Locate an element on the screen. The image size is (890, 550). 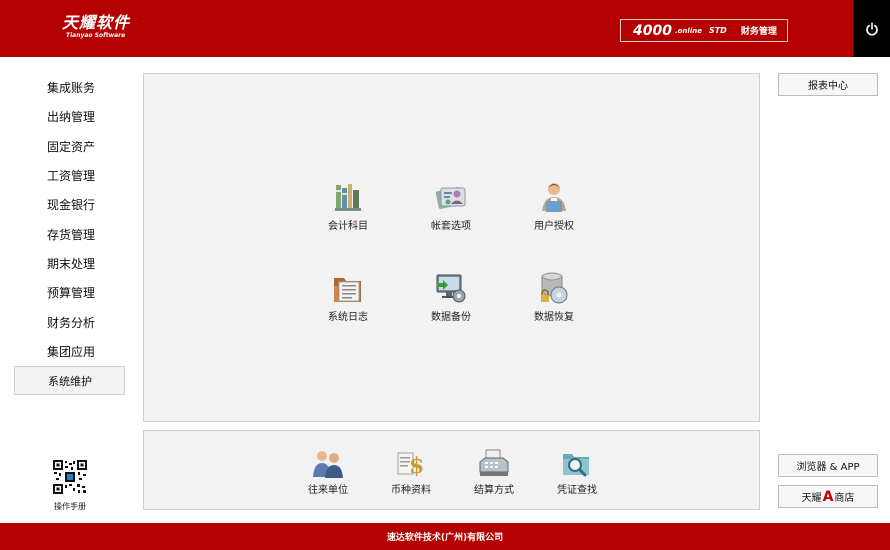
sidebar-item-group: 集团应用 is located at coordinates (69, 351).